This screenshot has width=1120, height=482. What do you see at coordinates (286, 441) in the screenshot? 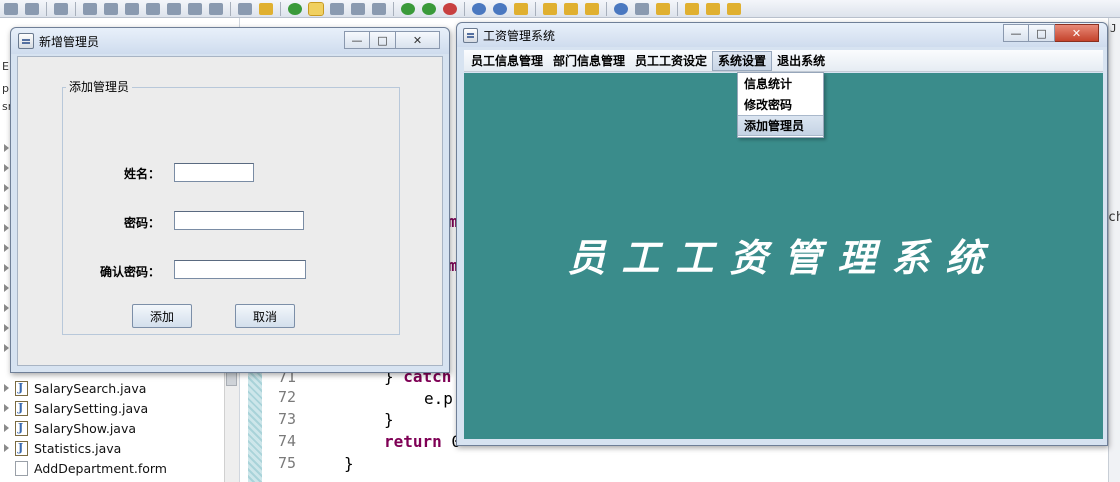
I see `line-number: 74` at bounding box center [286, 441].